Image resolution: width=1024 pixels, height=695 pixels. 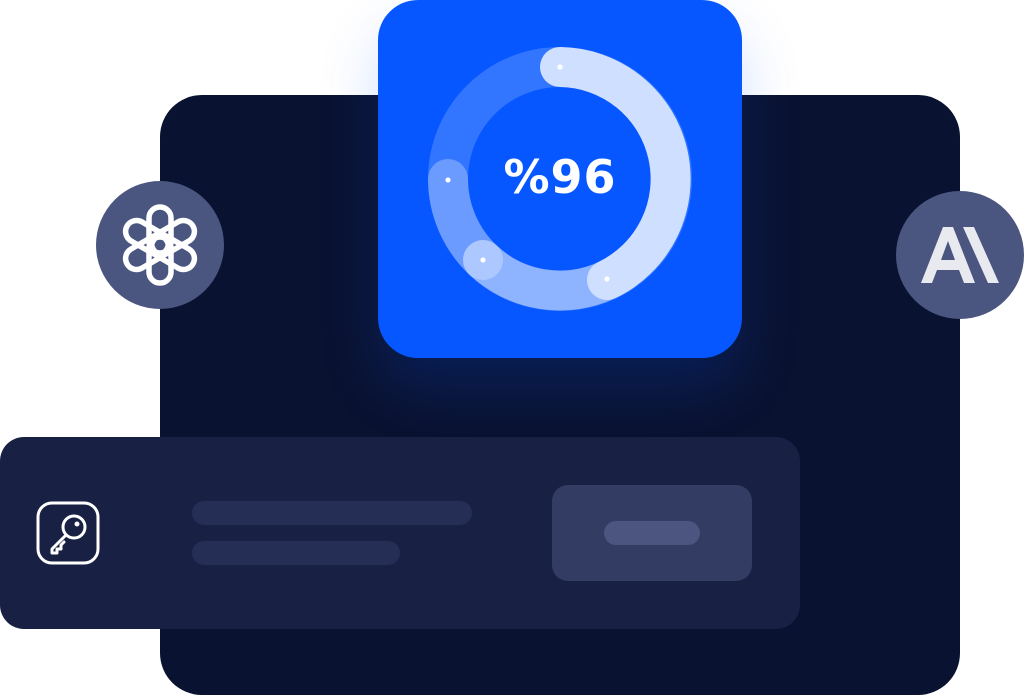 I want to click on anthropic-badge, so click(x=960, y=255).